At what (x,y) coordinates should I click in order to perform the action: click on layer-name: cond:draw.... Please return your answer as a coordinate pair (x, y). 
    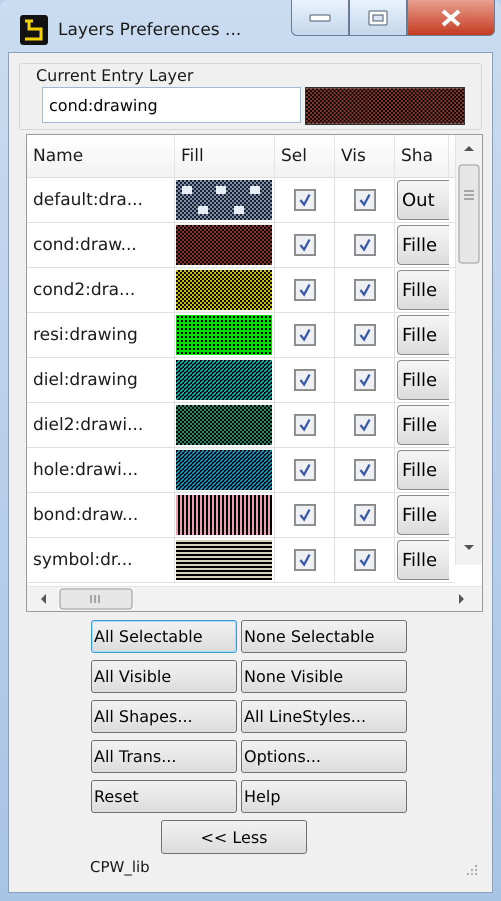
    Looking at the image, I should click on (101, 245).